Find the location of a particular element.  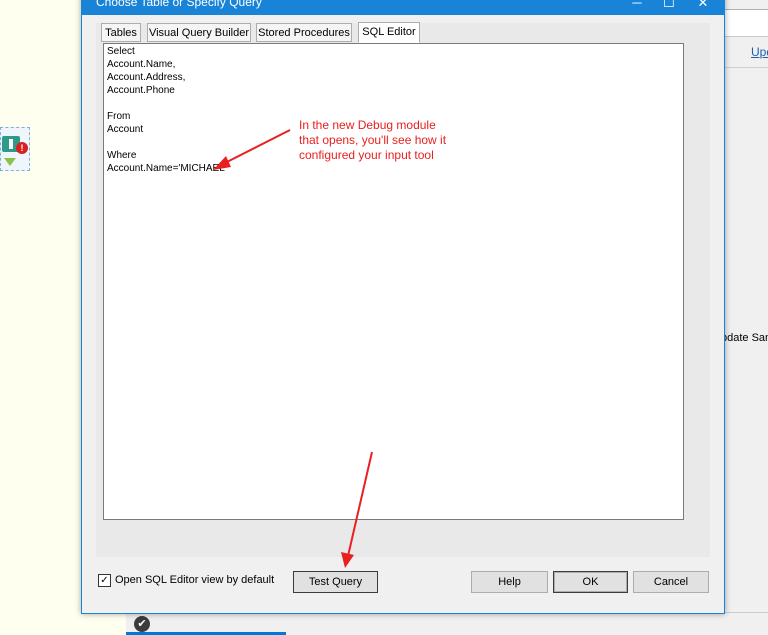

tab-visual-query-builder: Visual Query Builder is located at coordinates (199, 32).